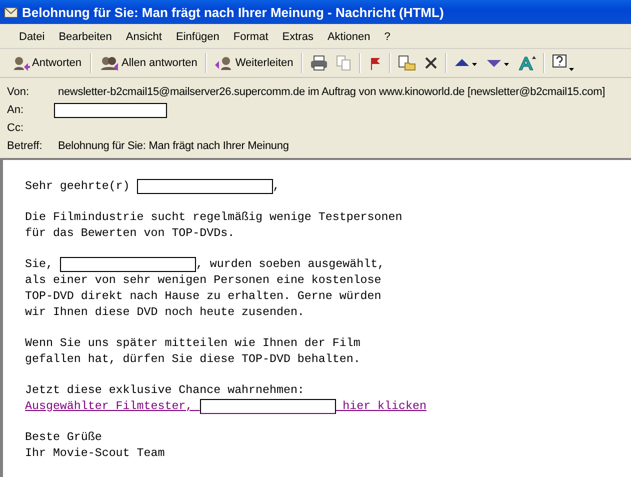 The image size is (631, 477). I want to click on body-text: Die Filmindustrie sucht regelmäßig wenige Testpersonen, so click(213, 217).